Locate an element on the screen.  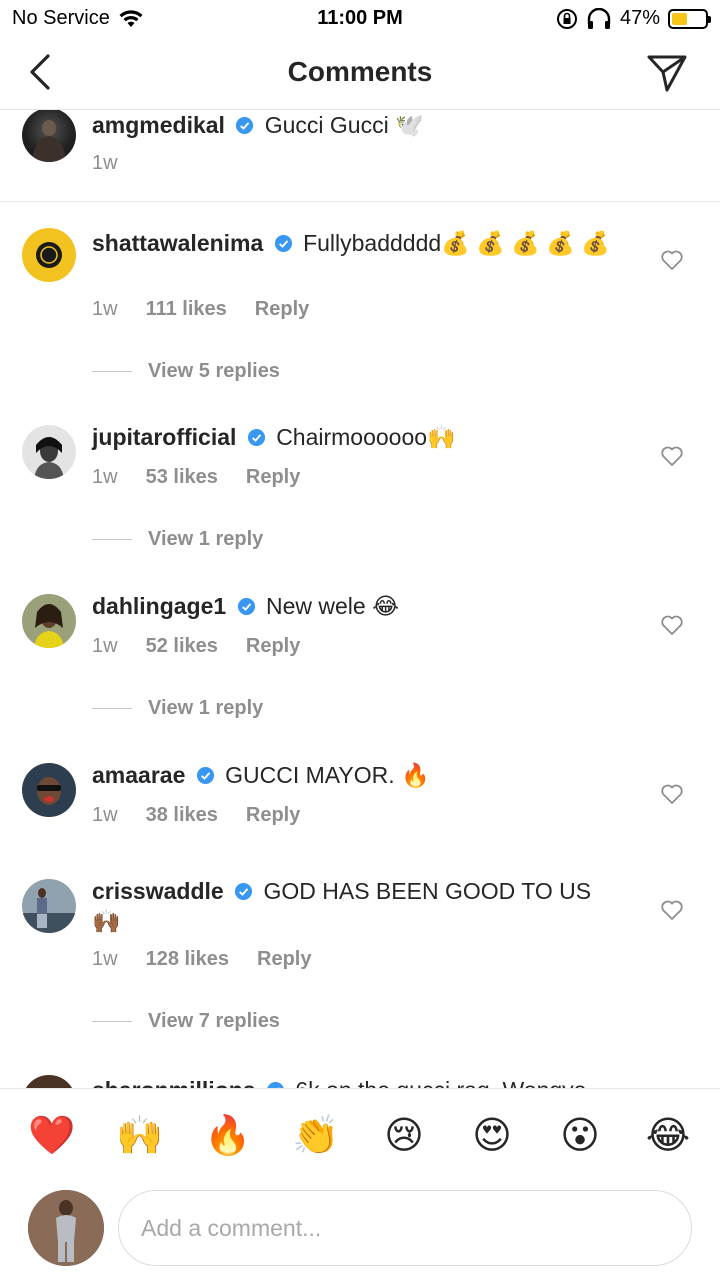
username: crisswaddle is located at coordinates (158, 891).